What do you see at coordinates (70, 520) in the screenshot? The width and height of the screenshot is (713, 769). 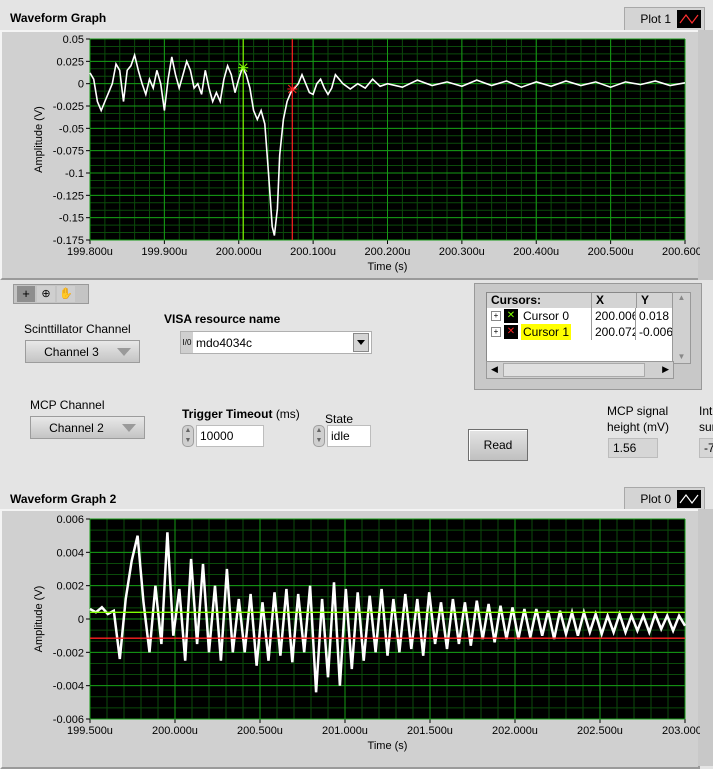 I see `y-tick-label: 0.006` at bounding box center [70, 520].